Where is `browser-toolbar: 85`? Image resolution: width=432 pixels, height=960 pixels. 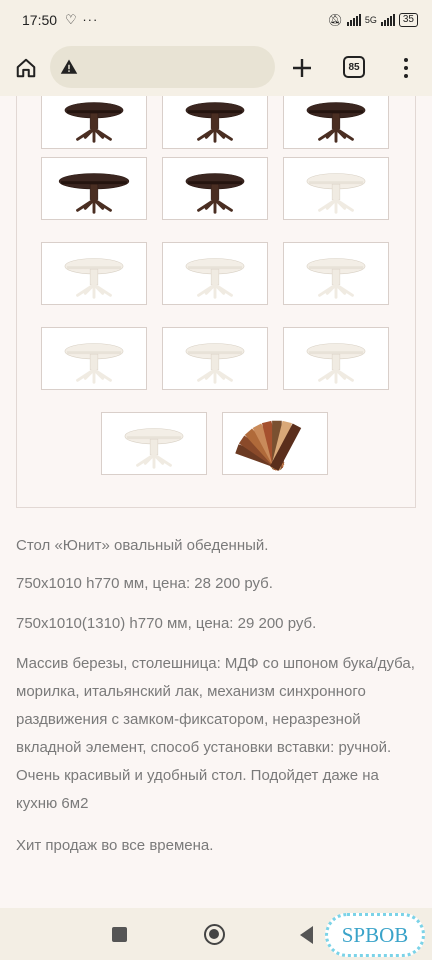
browser-toolbar: 85 is located at coordinates (216, 68).